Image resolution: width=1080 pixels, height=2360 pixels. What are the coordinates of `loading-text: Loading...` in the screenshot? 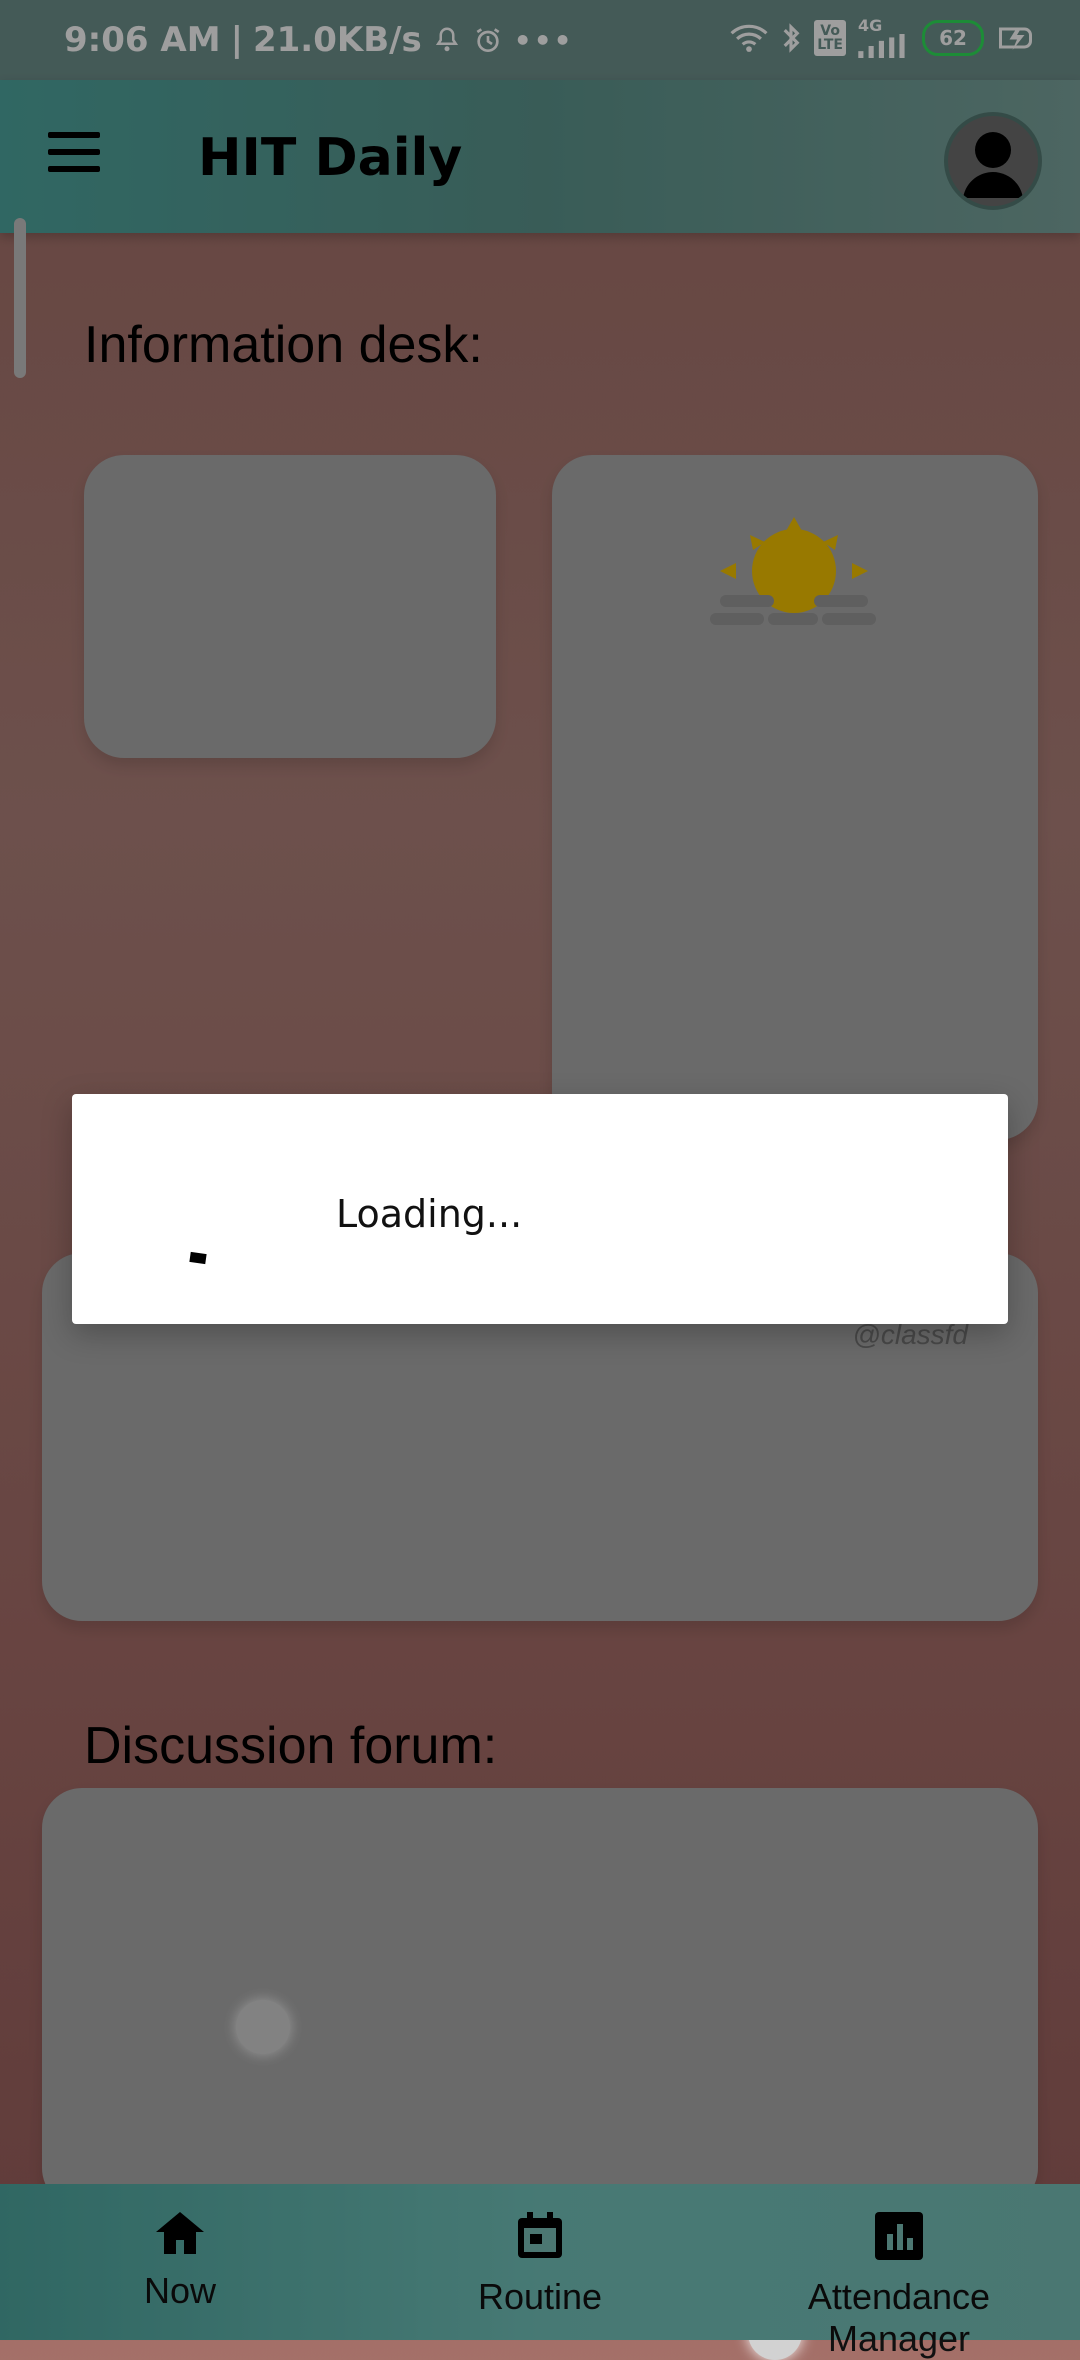 It's located at (429, 1214).